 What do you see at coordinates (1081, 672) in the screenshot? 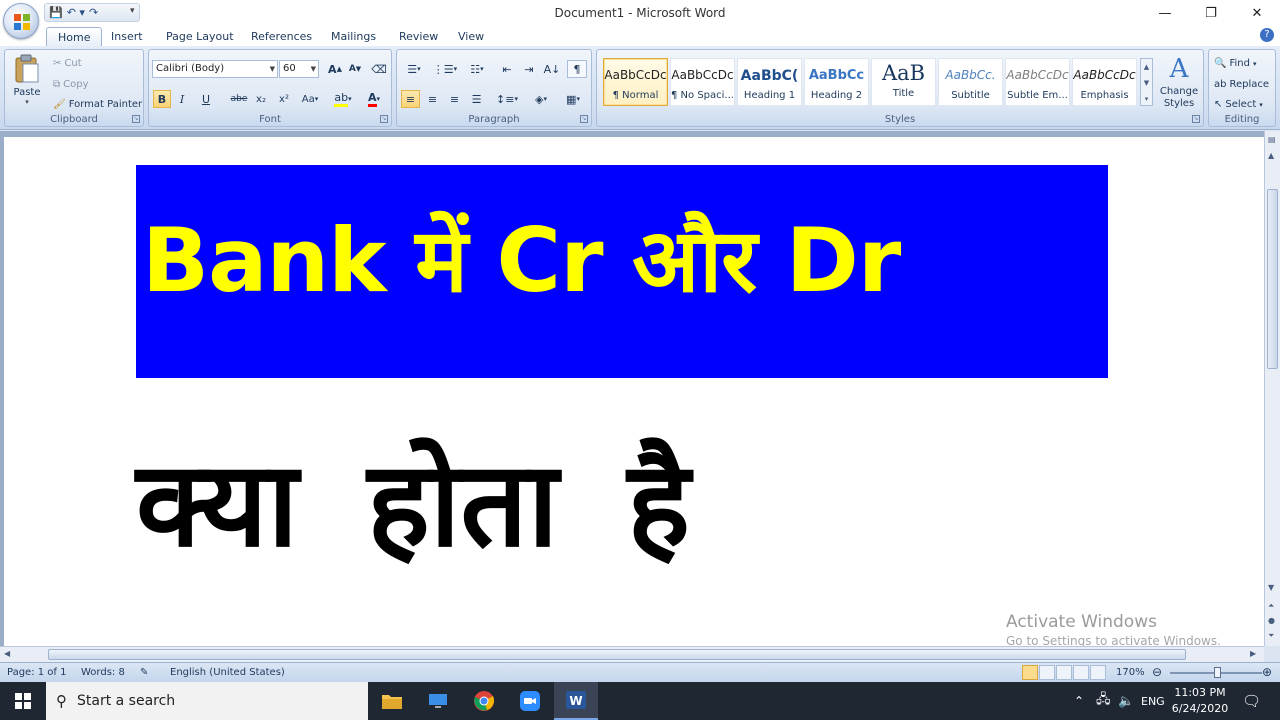
I see `outline-view-icon` at bounding box center [1081, 672].